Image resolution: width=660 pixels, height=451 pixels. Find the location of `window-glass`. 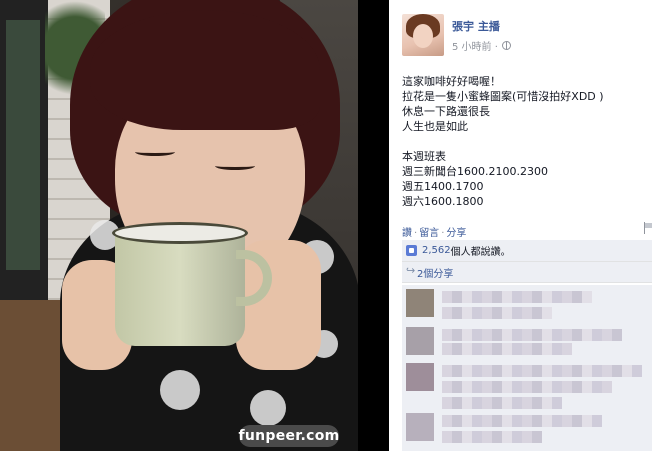

window-glass is located at coordinates (23, 145).